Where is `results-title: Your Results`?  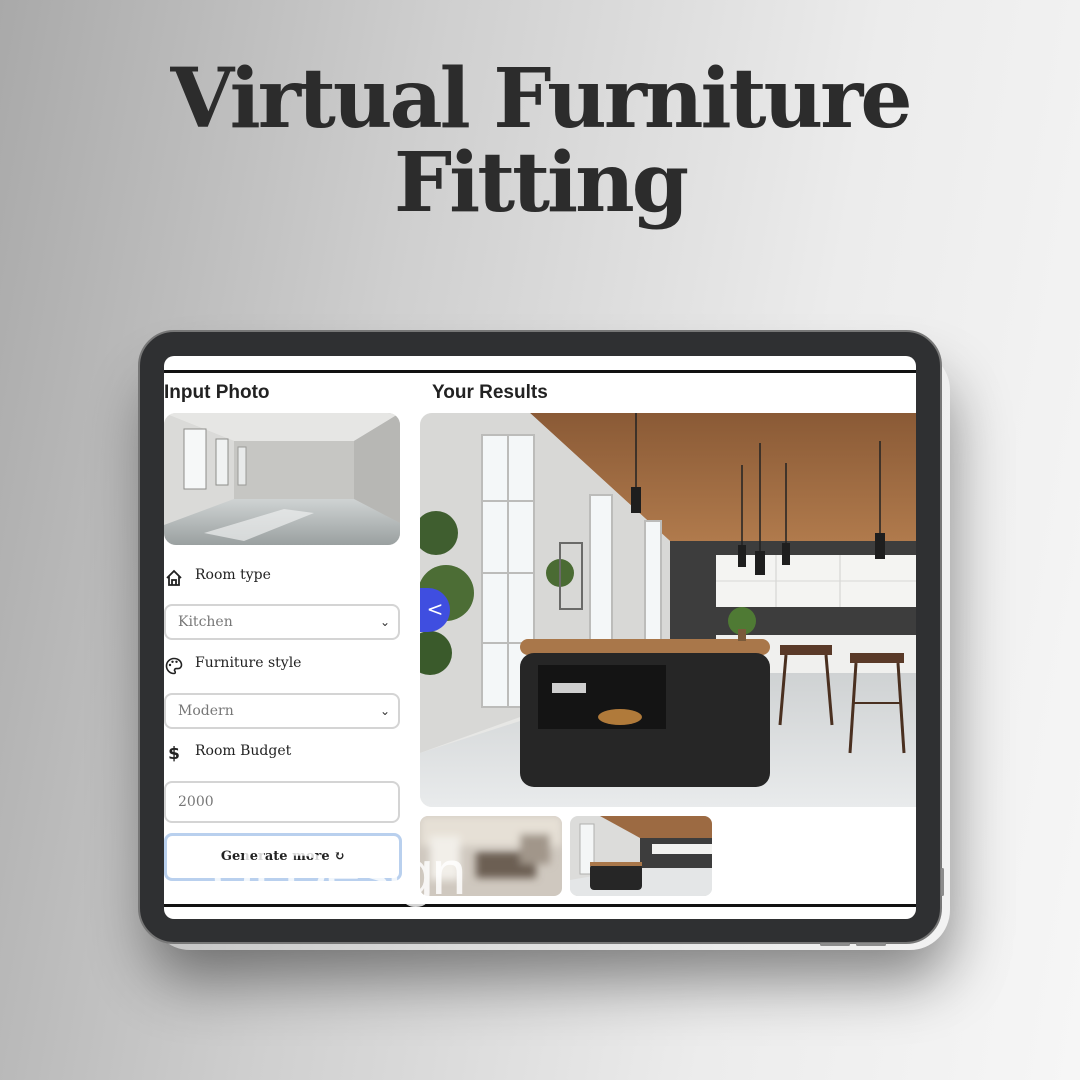 results-title: Your Results is located at coordinates (490, 392).